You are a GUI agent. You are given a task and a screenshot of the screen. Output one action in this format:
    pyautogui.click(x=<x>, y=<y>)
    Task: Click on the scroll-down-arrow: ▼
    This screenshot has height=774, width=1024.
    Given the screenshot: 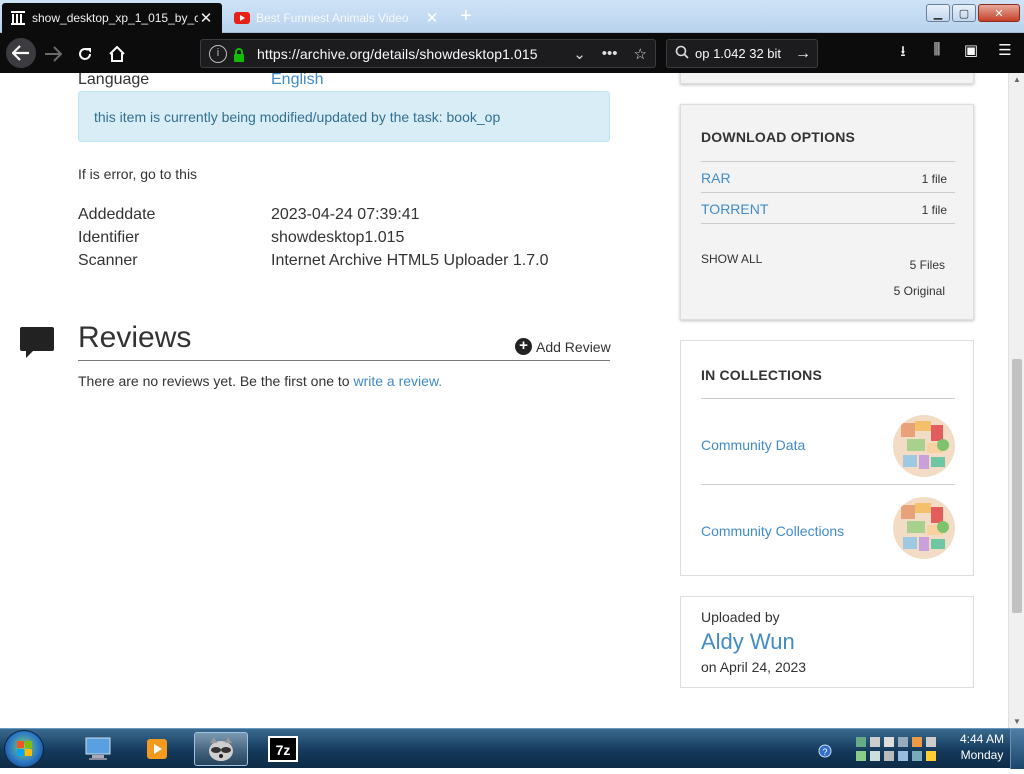 What is the action you would take?
    pyautogui.click(x=1016, y=721)
    